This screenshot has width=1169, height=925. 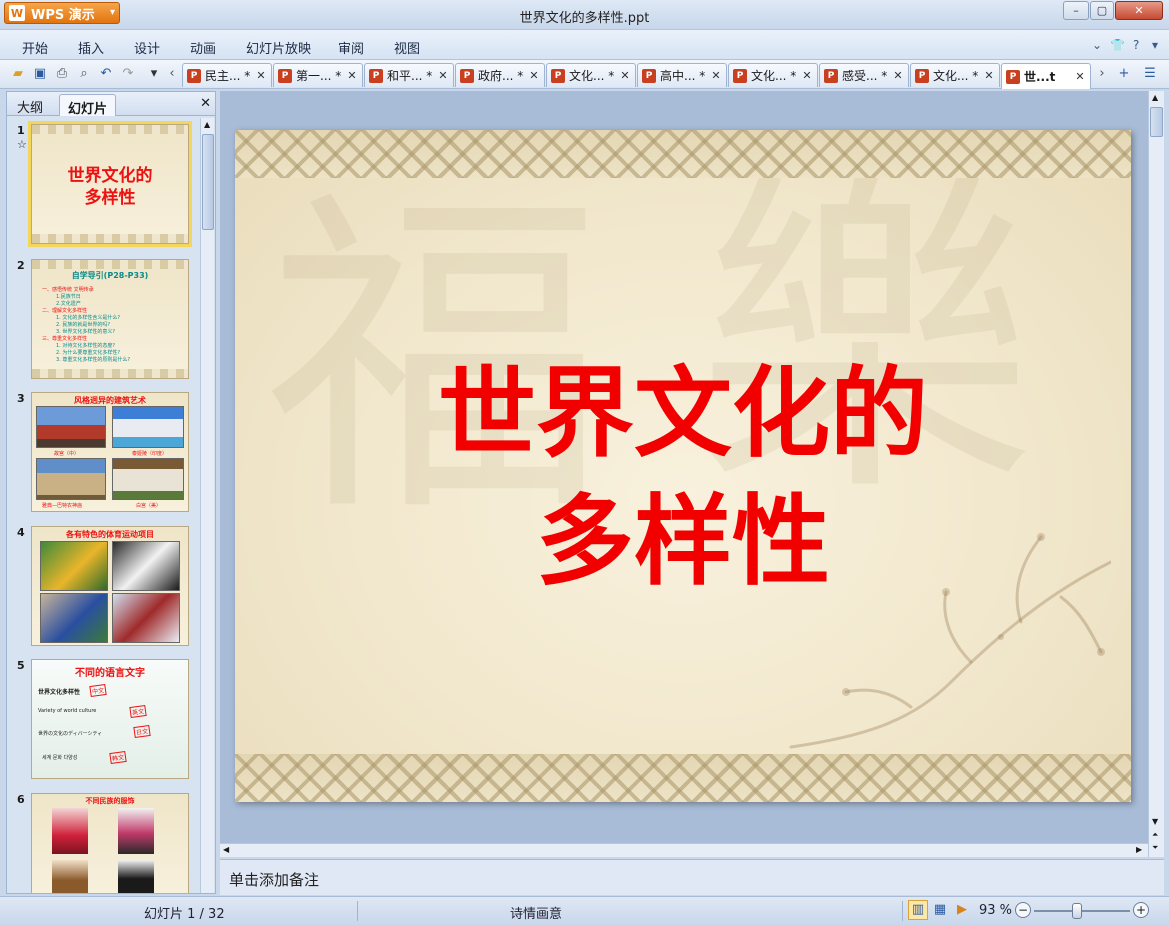 What do you see at coordinates (1150, 74) in the screenshot?
I see `tab-list-icon: ☰` at bounding box center [1150, 74].